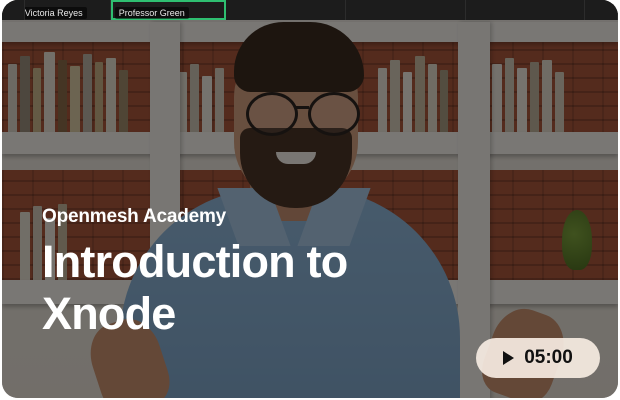 This screenshot has height=400, width=620. I want to click on course-title: Introduction to Xnode, so click(195, 287).